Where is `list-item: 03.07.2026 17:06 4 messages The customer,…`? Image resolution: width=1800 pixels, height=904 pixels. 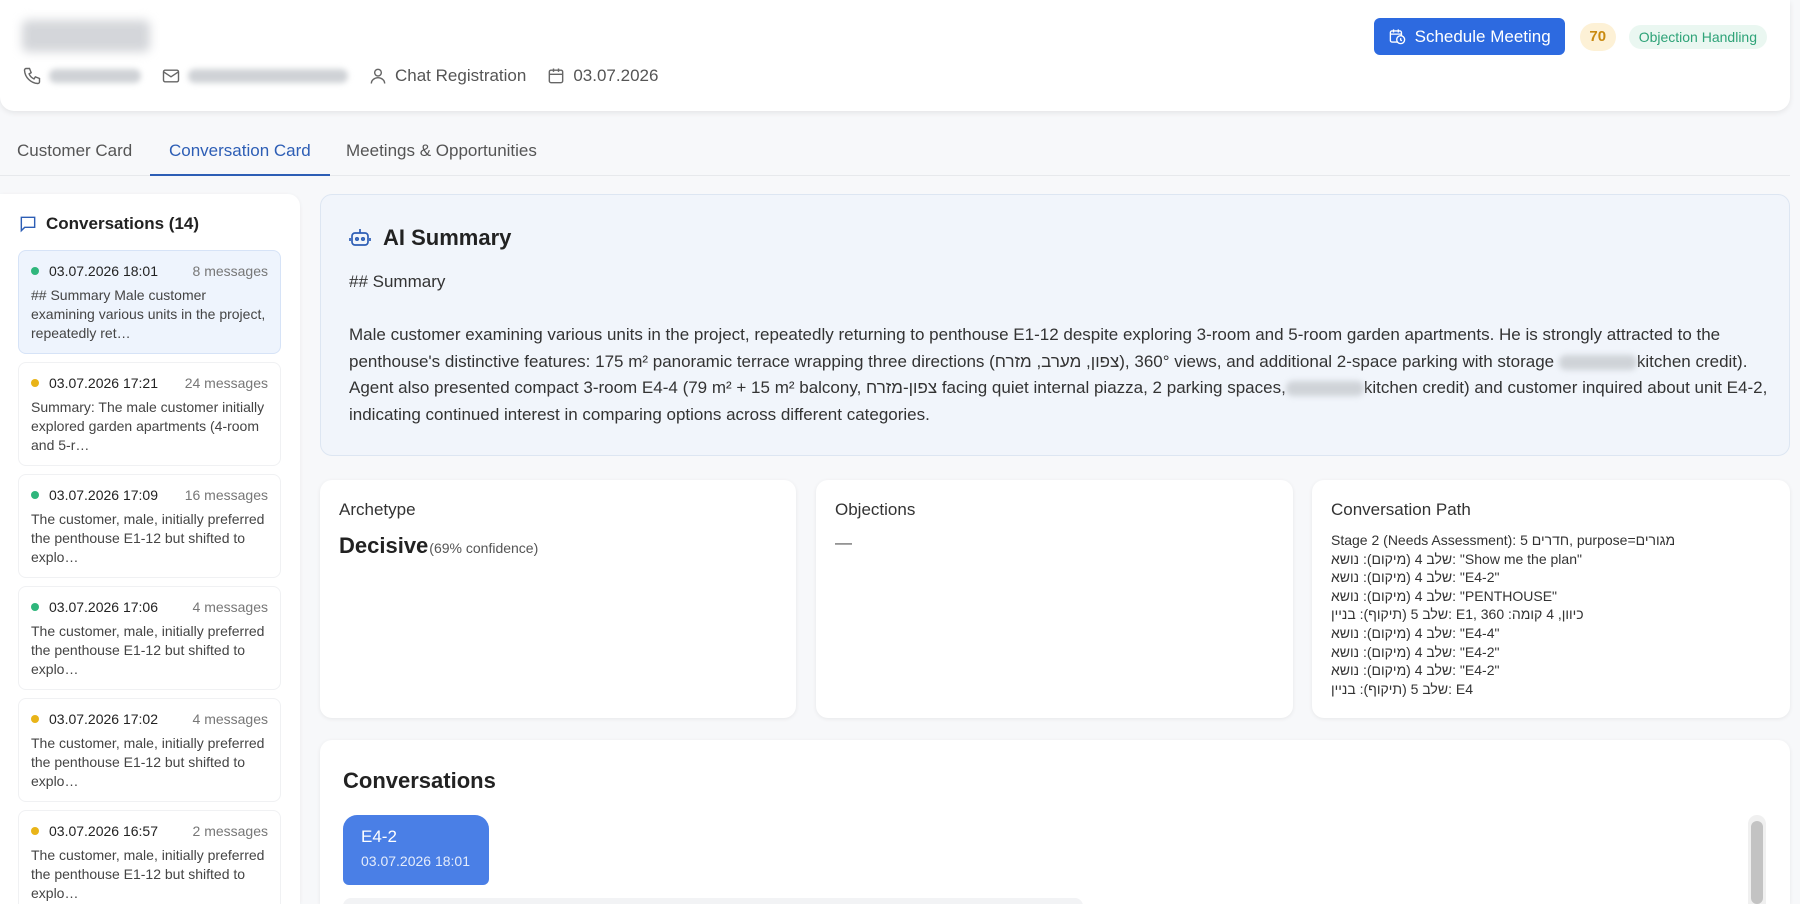 list-item: 03.07.2026 17:06 4 messages The customer,… is located at coordinates (149, 638).